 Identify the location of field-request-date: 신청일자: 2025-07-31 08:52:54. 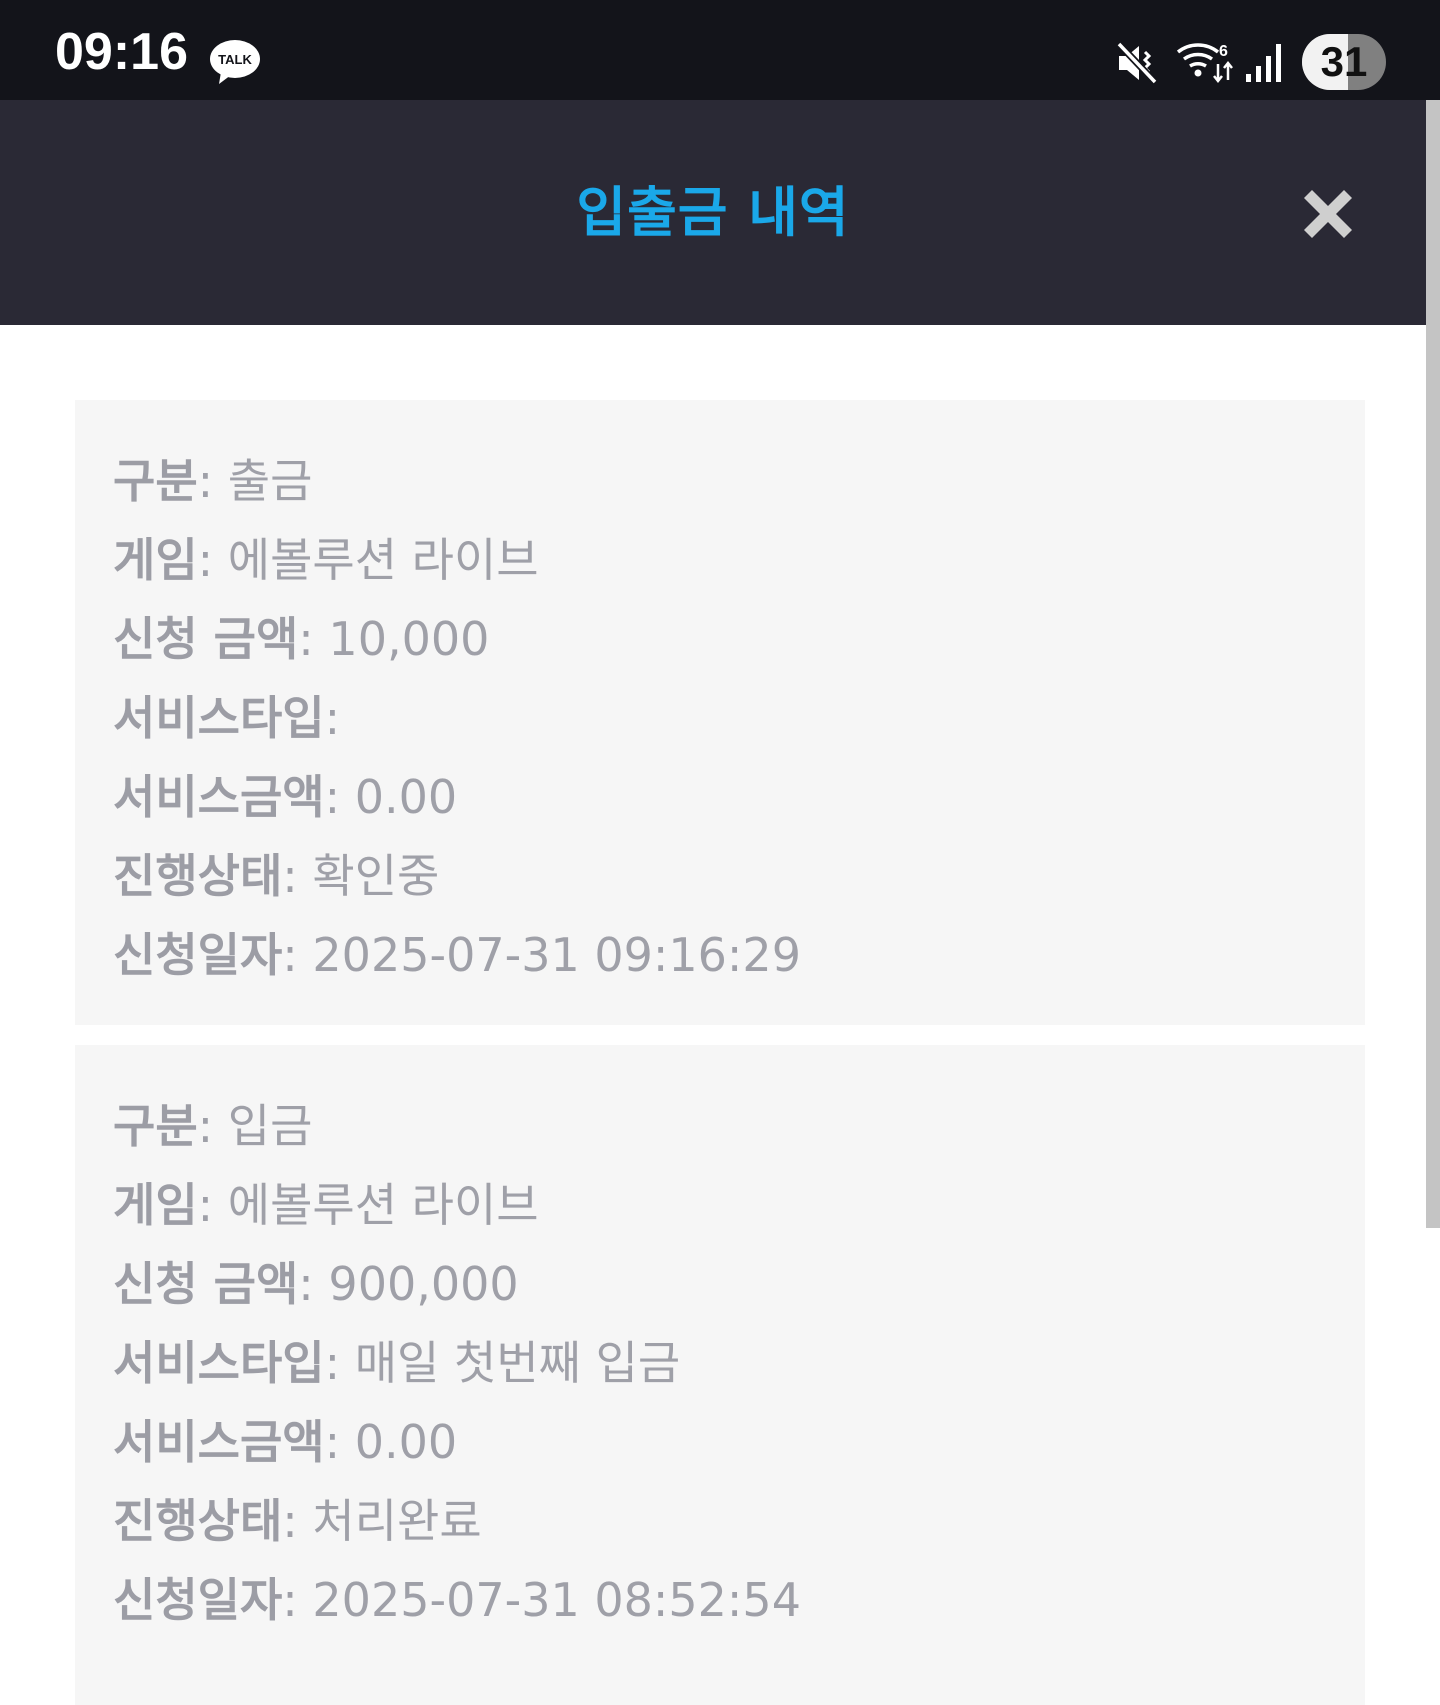
(457, 1600).